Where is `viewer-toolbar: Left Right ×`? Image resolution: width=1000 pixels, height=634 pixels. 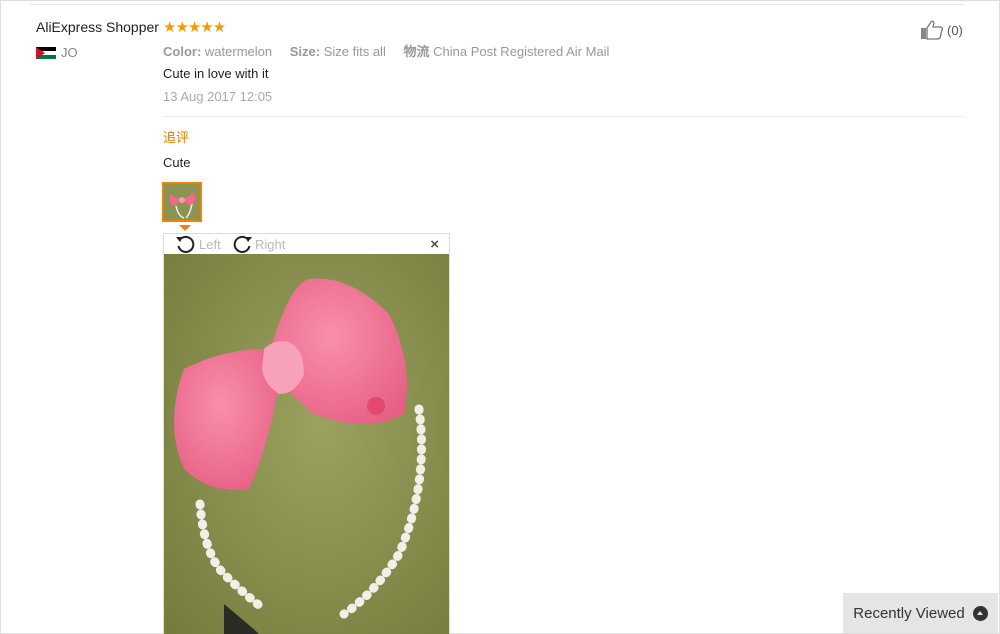
viewer-toolbar: Left Right × is located at coordinates (306, 244).